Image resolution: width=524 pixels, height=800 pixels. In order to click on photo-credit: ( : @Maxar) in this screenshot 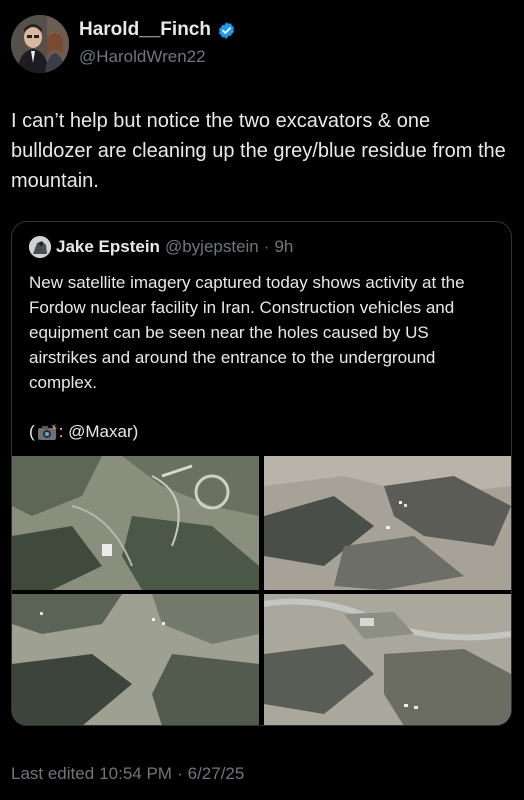, I will do `click(83, 432)`.